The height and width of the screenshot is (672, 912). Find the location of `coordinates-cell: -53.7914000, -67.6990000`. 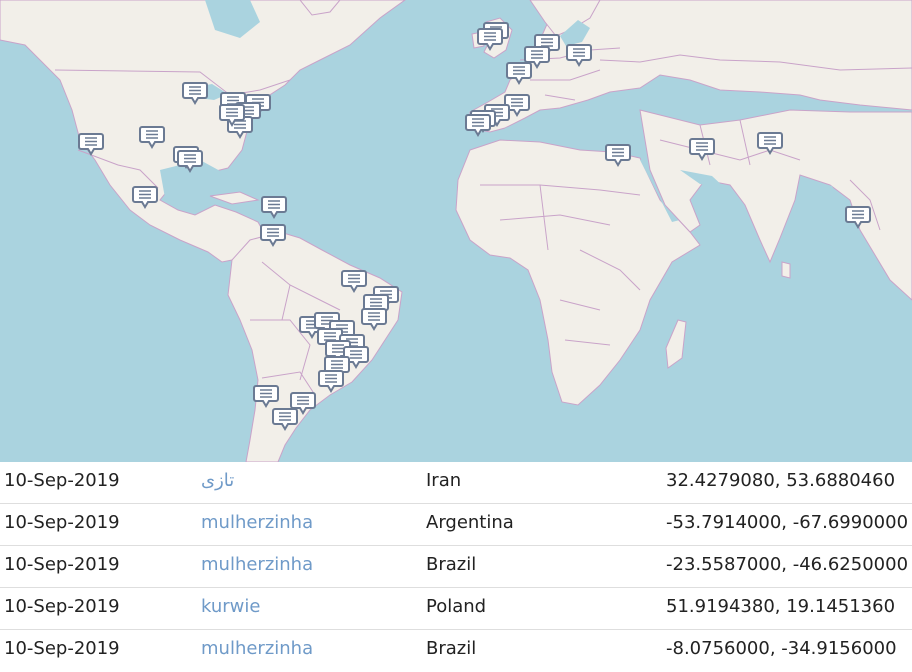

coordinates-cell: -53.7914000, -67.6990000 is located at coordinates (787, 522).